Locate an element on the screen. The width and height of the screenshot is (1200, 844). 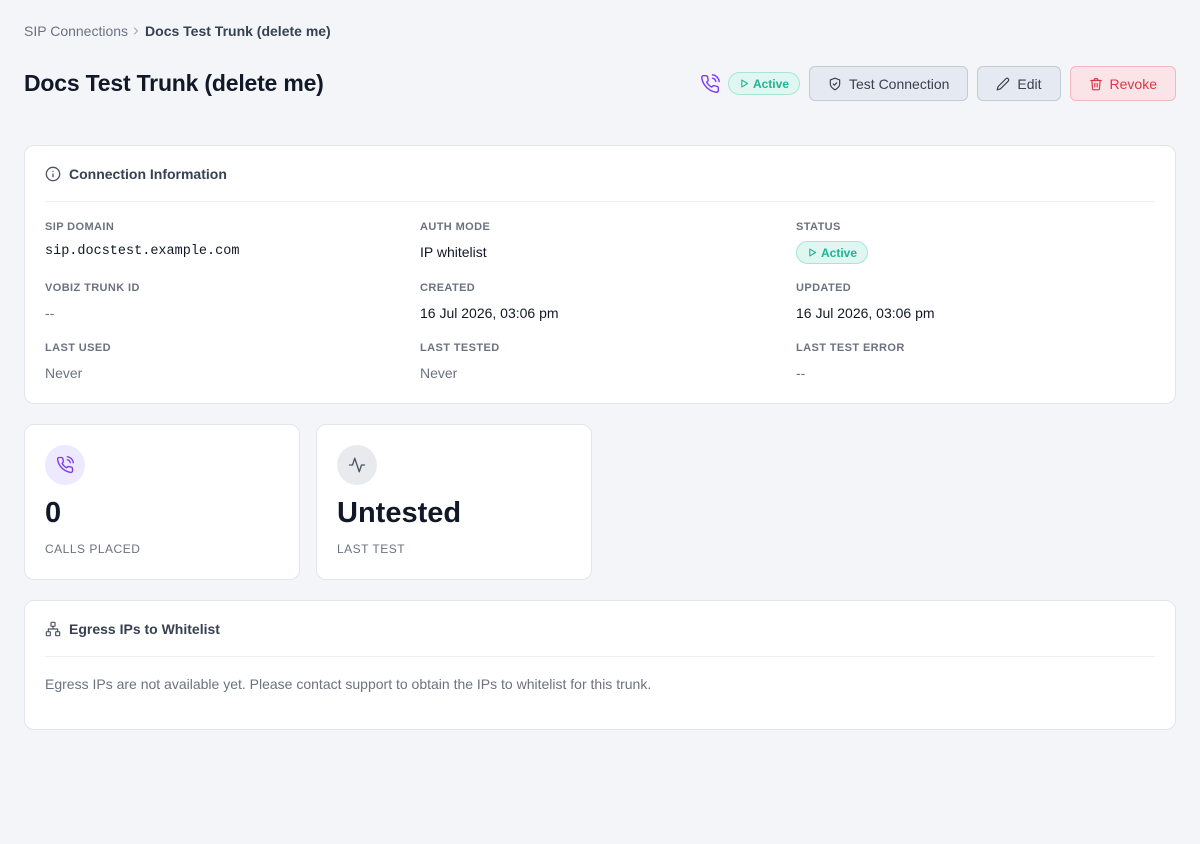
egress-ips-title: Egress IPs to Whitelist is located at coordinates (144, 628).